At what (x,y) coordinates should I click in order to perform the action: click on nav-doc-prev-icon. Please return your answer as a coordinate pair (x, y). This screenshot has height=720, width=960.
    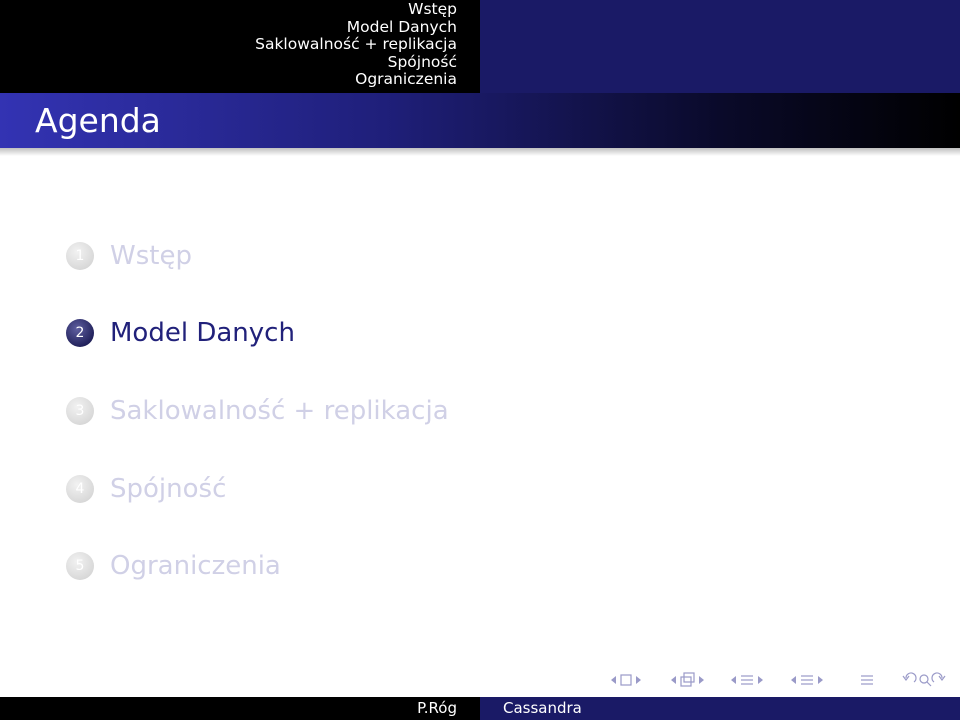
    Looking at the image, I should click on (793, 680).